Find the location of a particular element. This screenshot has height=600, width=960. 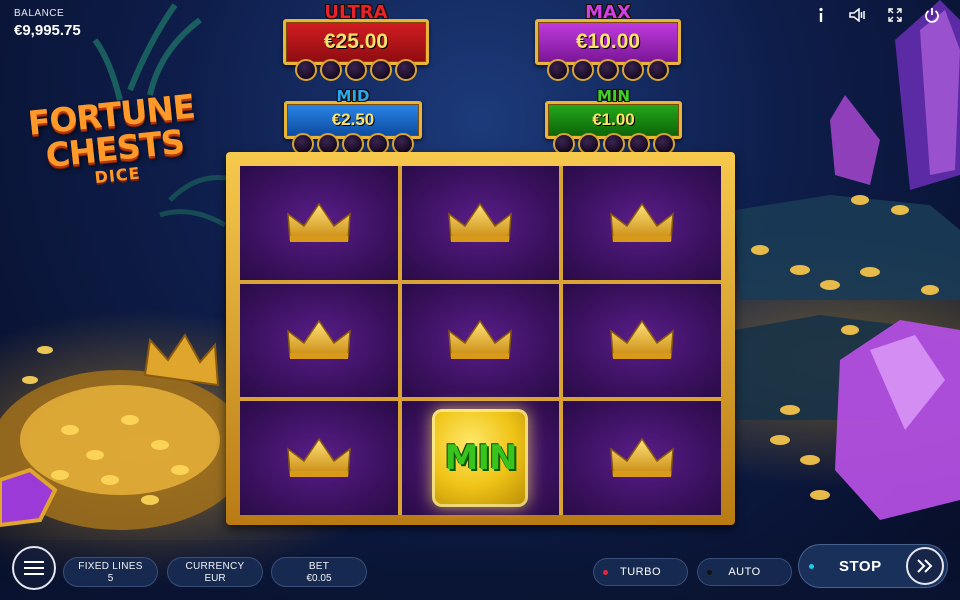

turbo-toggle: TURBO is located at coordinates (640, 572).